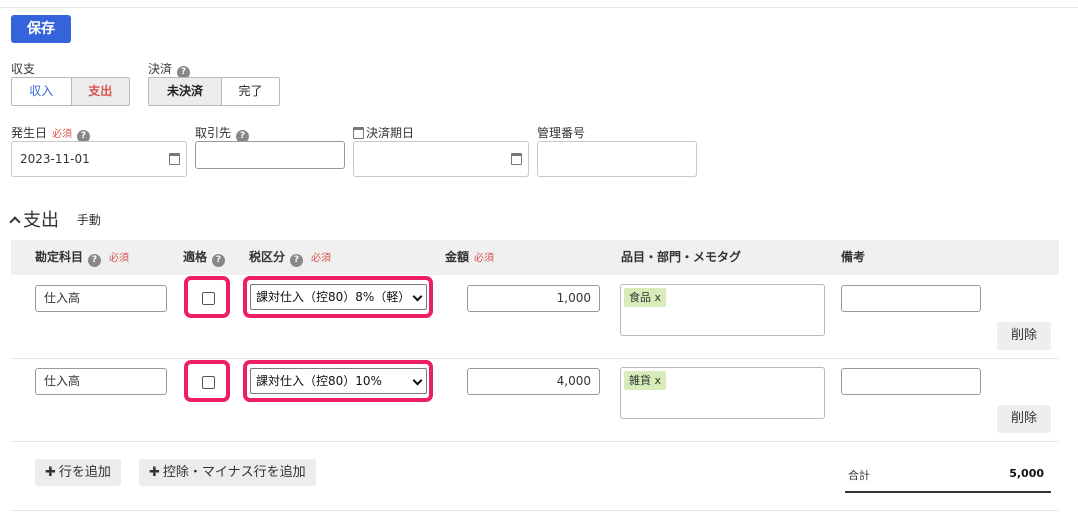 Image resolution: width=1078 pixels, height=519 pixels. Describe the element at coordinates (441, 159) in the screenshot. I see `kessai-kijitsu-input` at that location.